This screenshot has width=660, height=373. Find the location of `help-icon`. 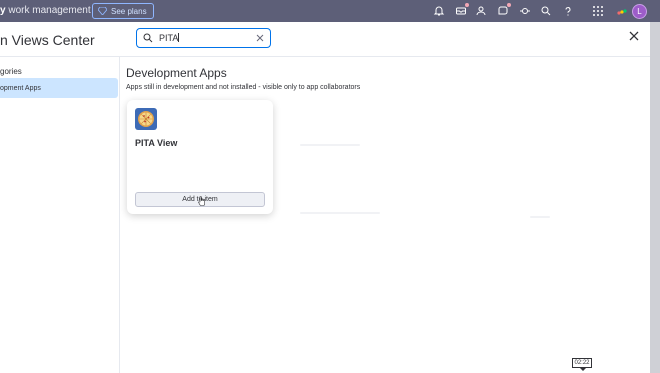

help-icon is located at coordinates (568, 11).